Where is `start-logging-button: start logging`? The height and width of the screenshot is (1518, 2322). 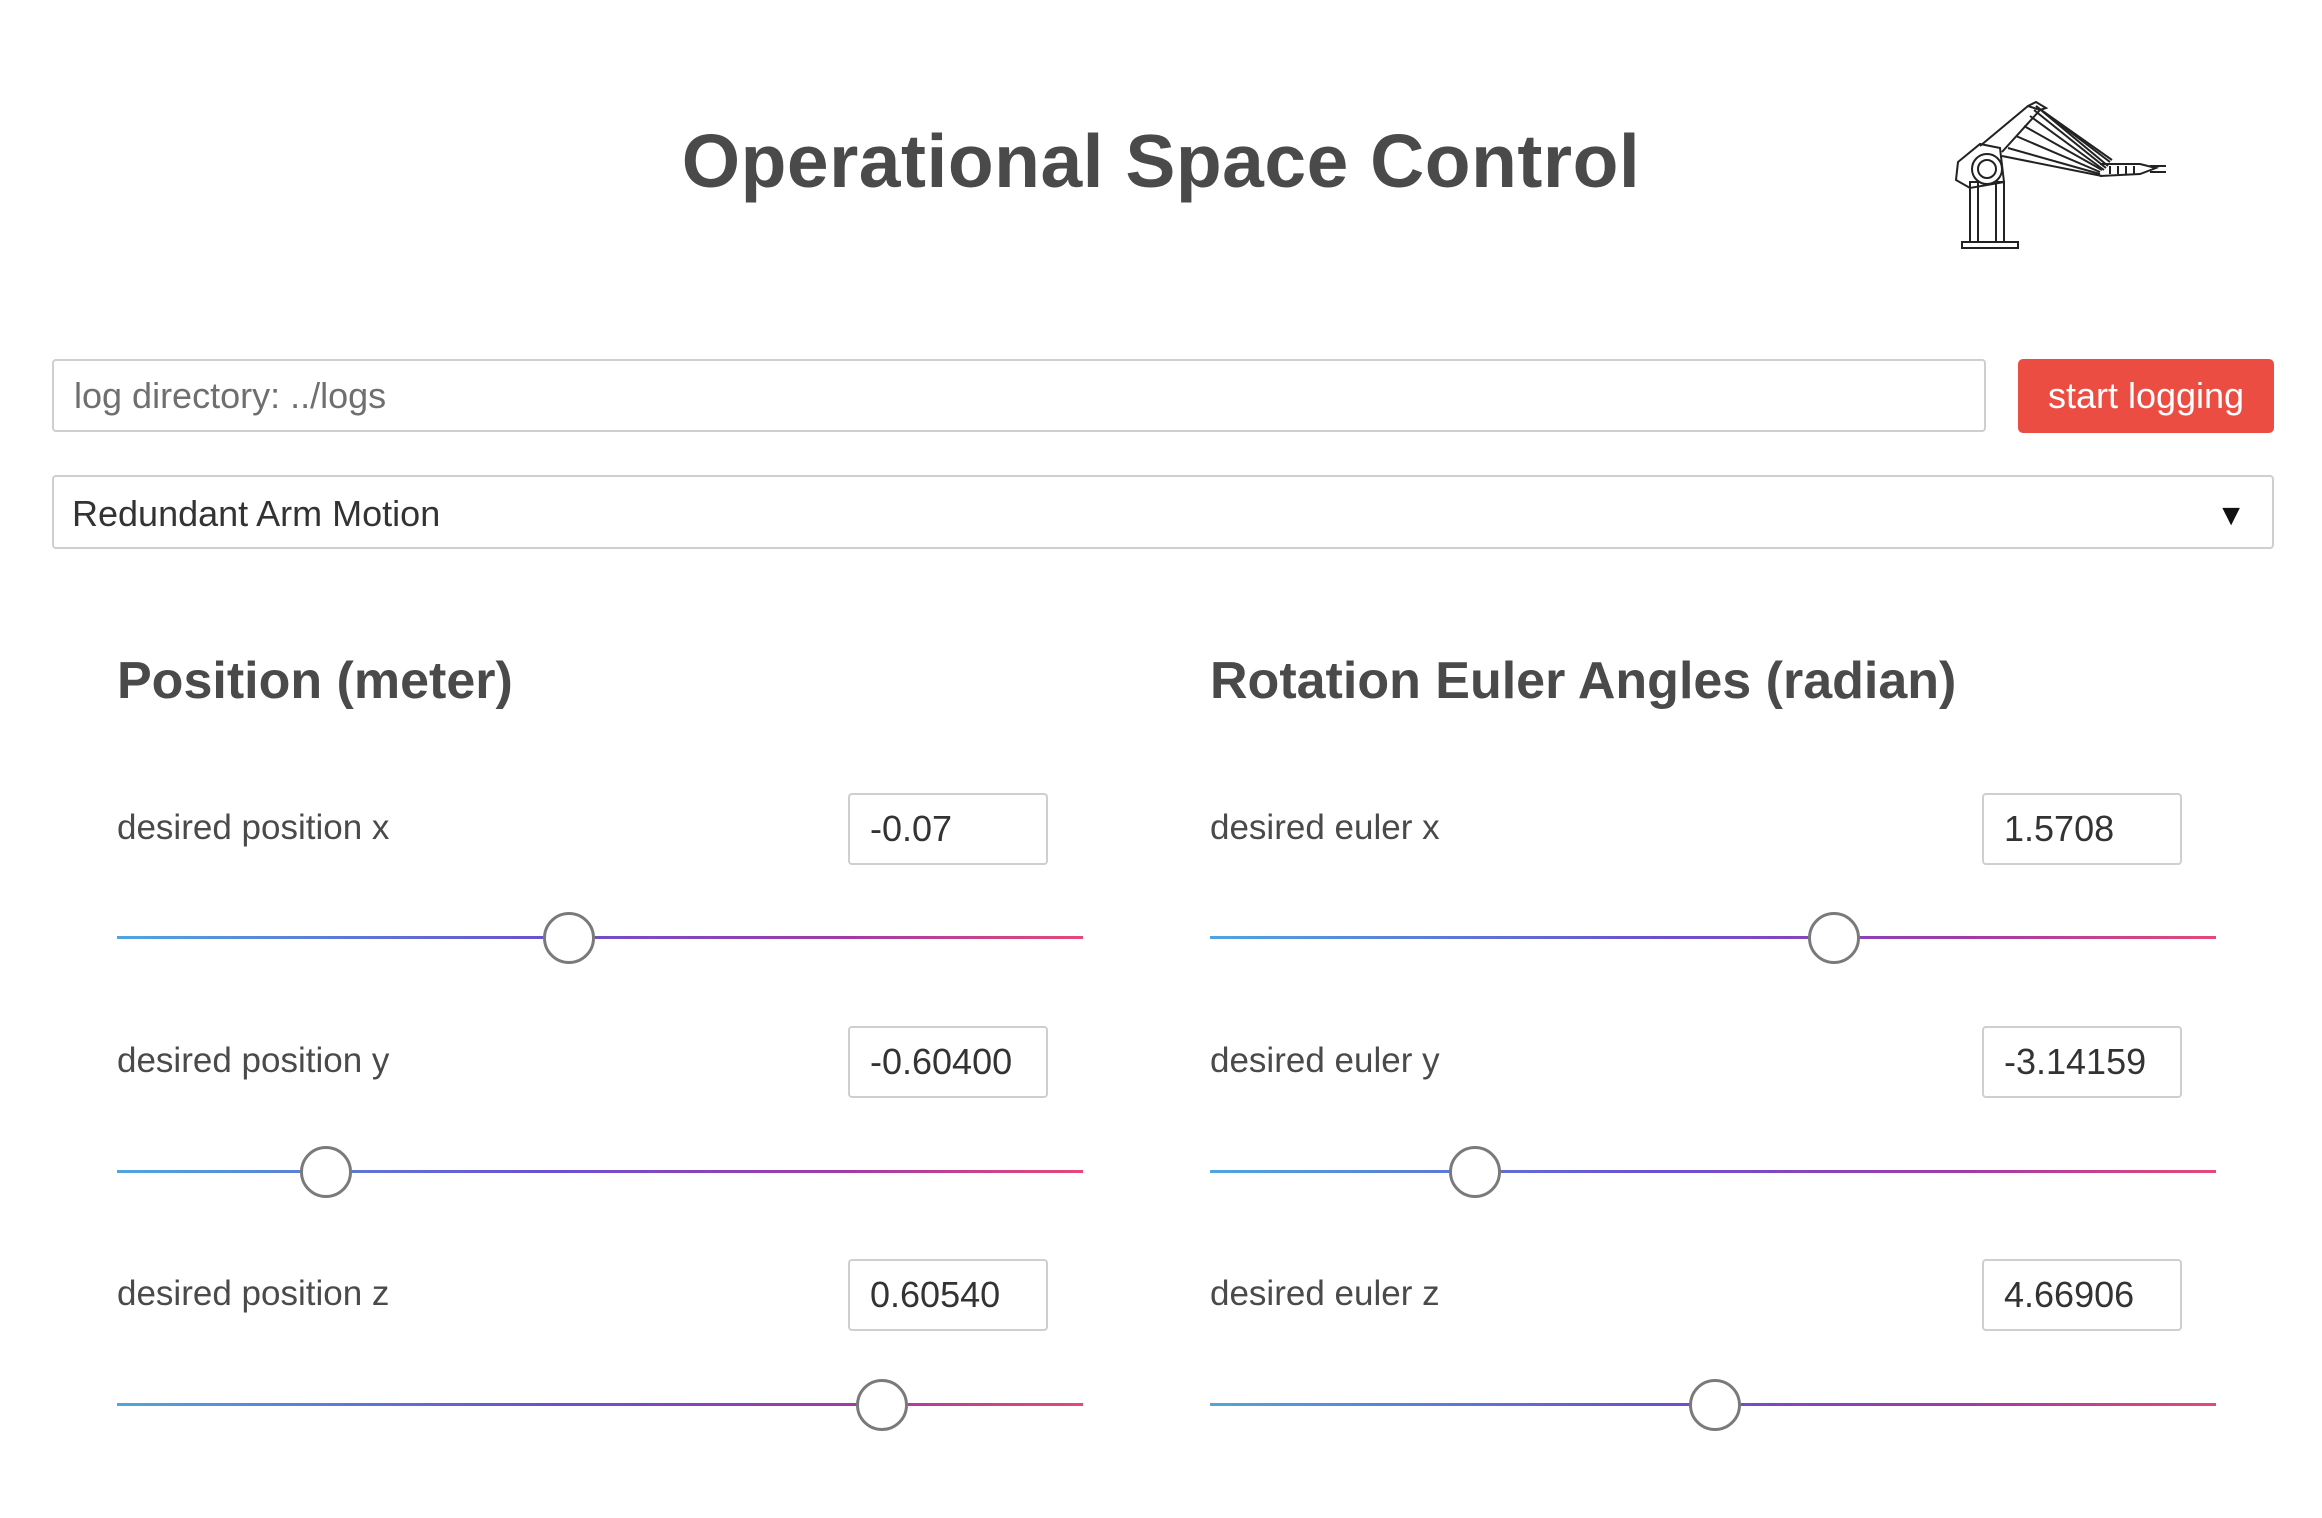
start-logging-button: start logging is located at coordinates (2146, 396).